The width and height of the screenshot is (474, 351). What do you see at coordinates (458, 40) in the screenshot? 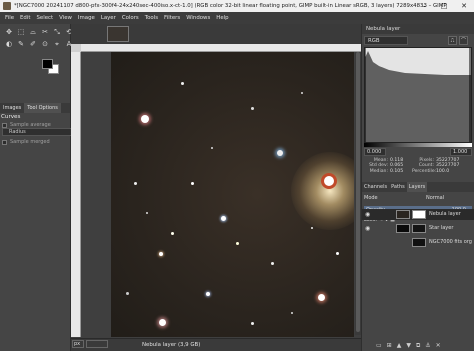
I see `histogram-scale-buttons: ⎍ ⌒` at bounding box center [458, 40].